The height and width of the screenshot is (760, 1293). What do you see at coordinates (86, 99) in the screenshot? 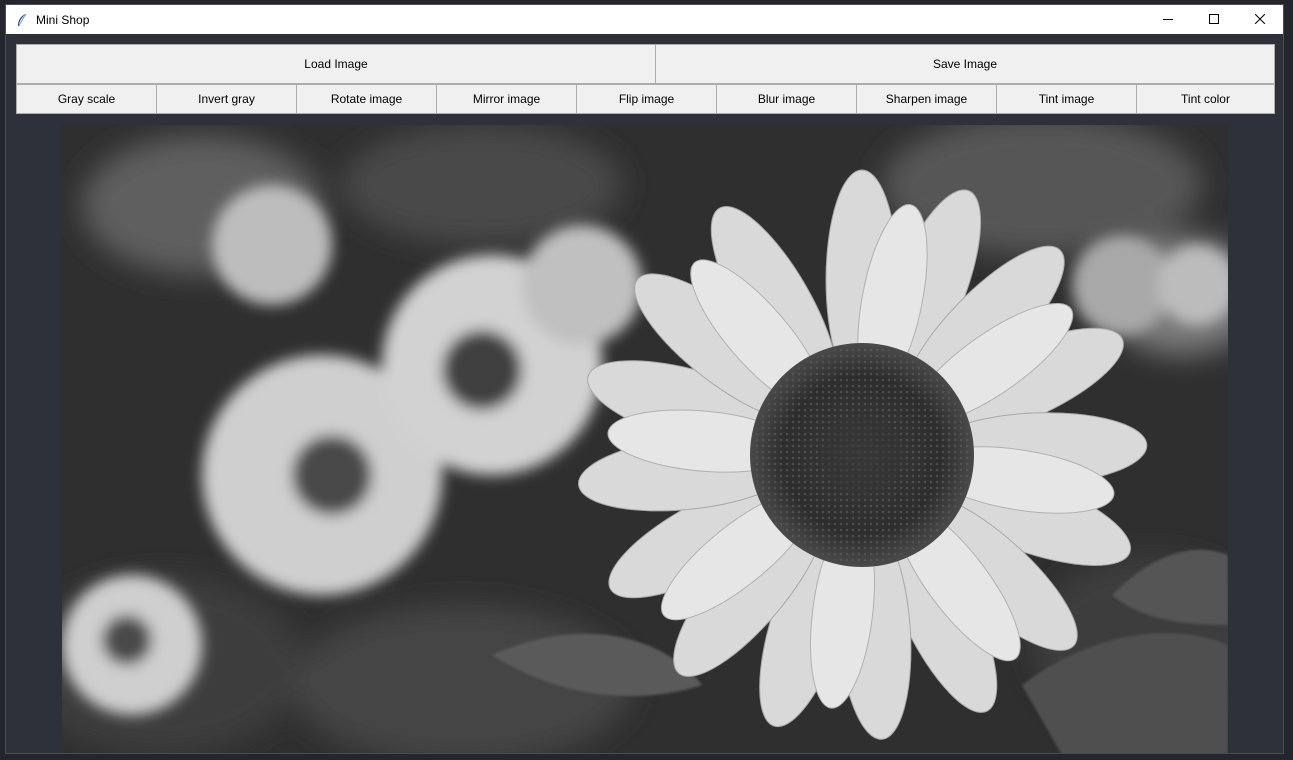
I see `gray-scale-button: Gray scale` at bounding box center [86, 99].